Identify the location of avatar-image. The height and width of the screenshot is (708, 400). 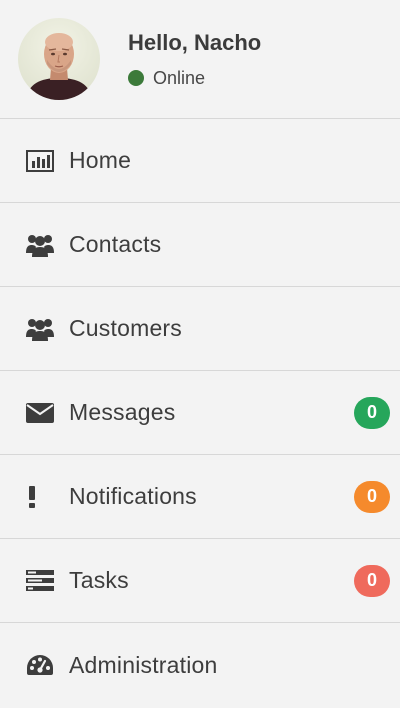
(59, 59).